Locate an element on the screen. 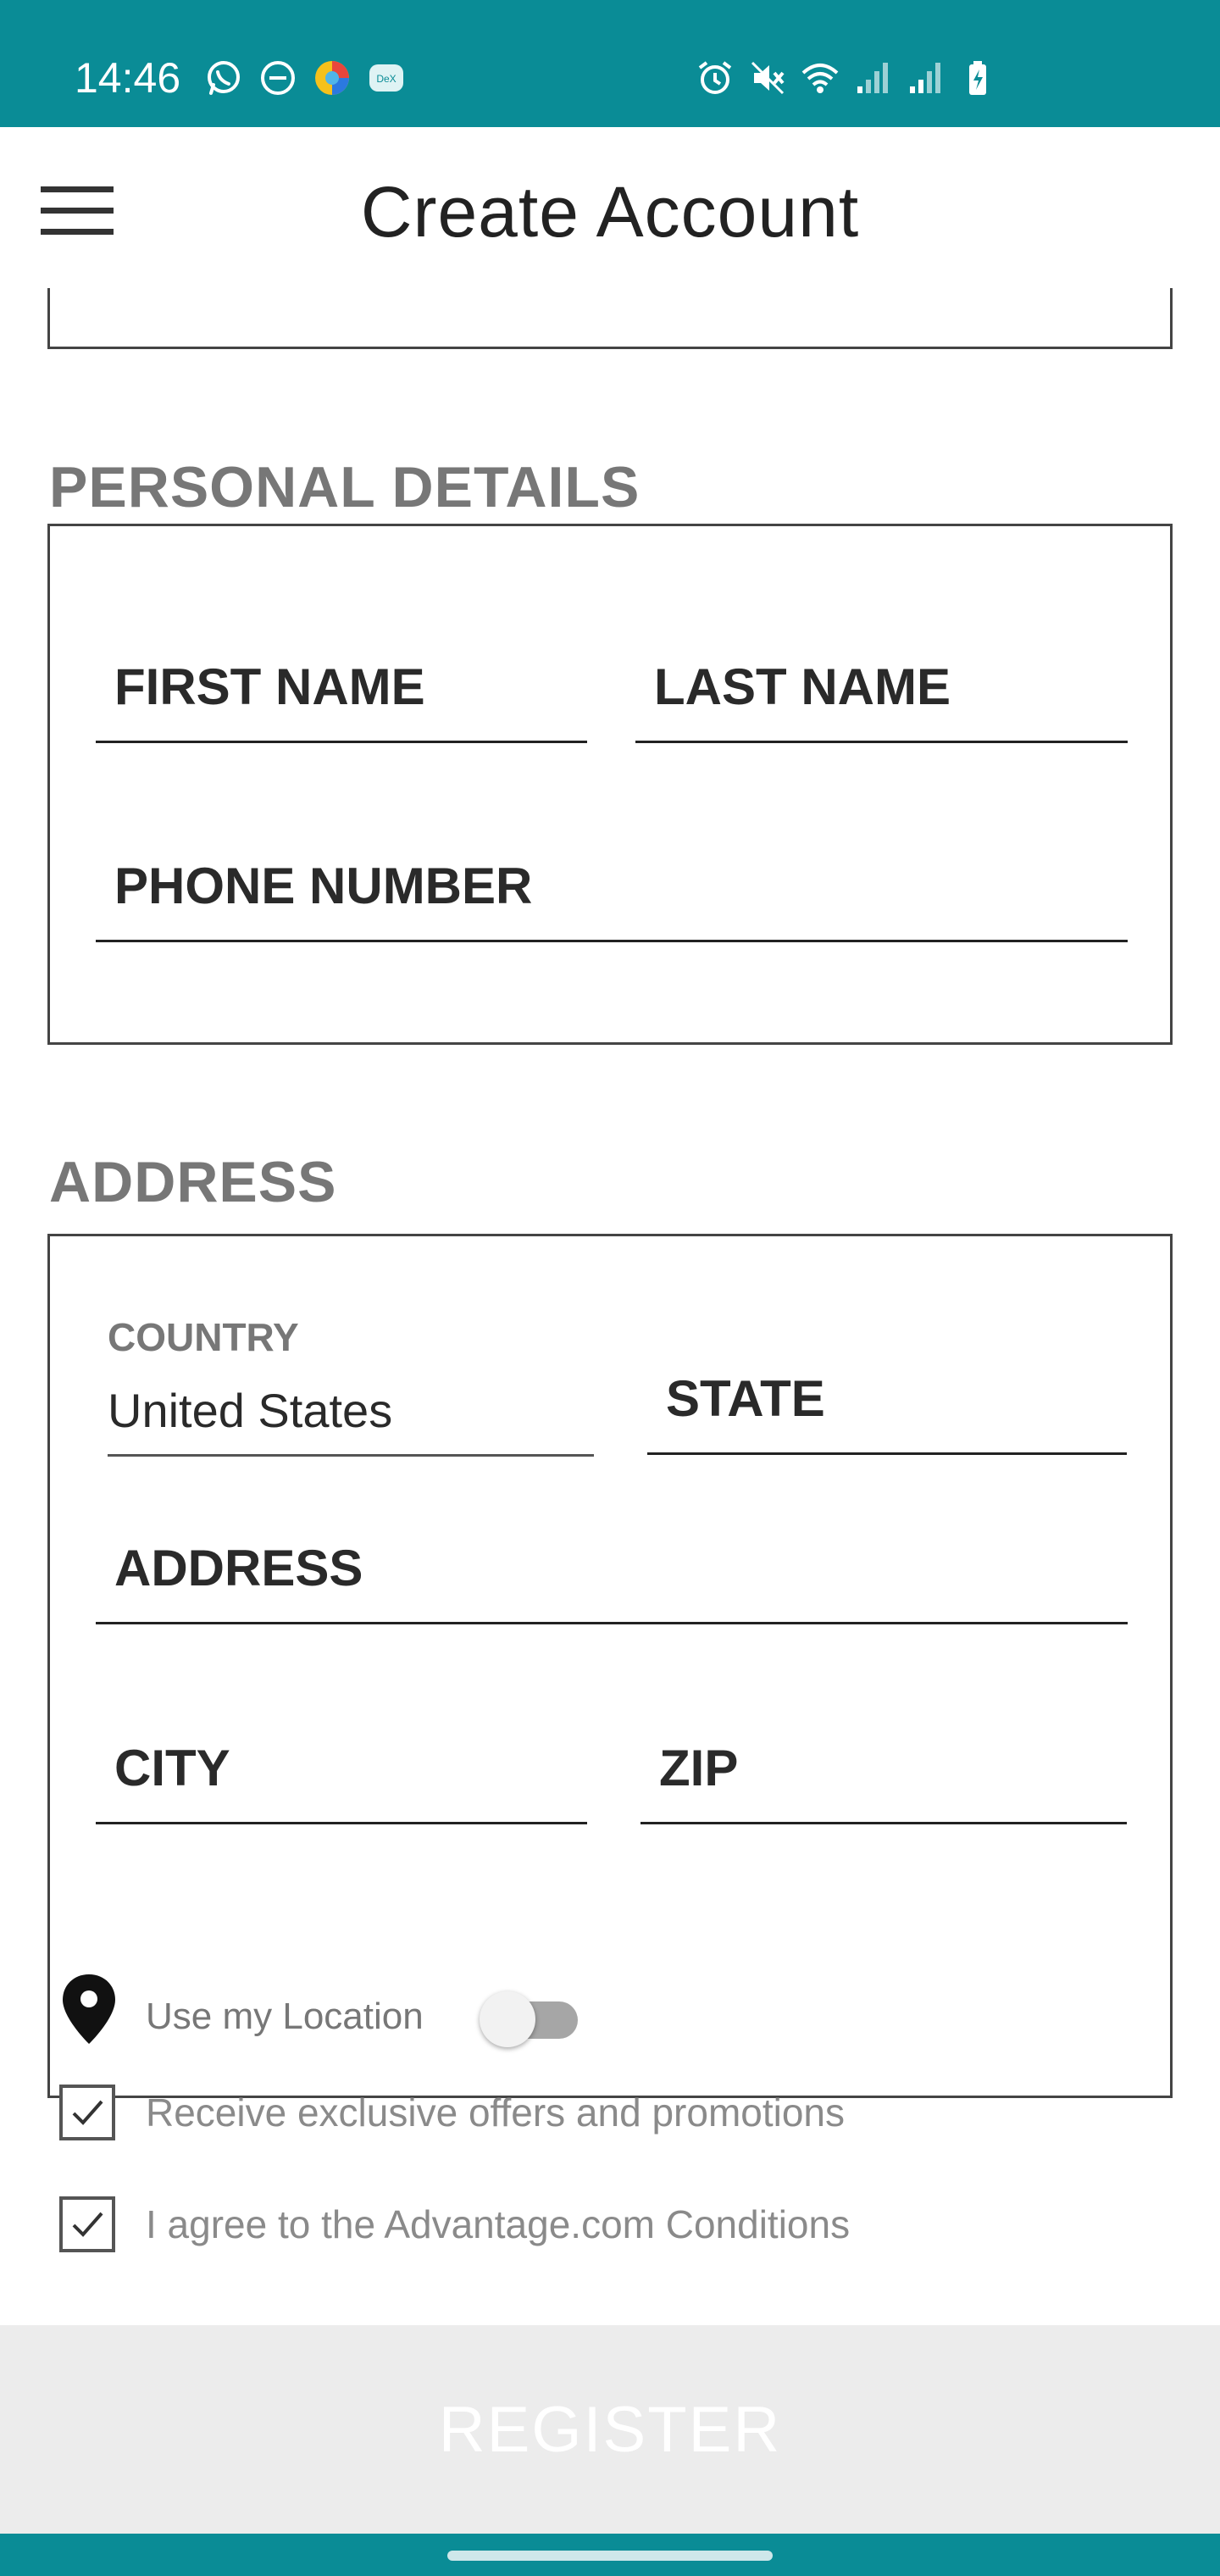  country-select: COUNTRY United States is located at coordinates (351, 1385).